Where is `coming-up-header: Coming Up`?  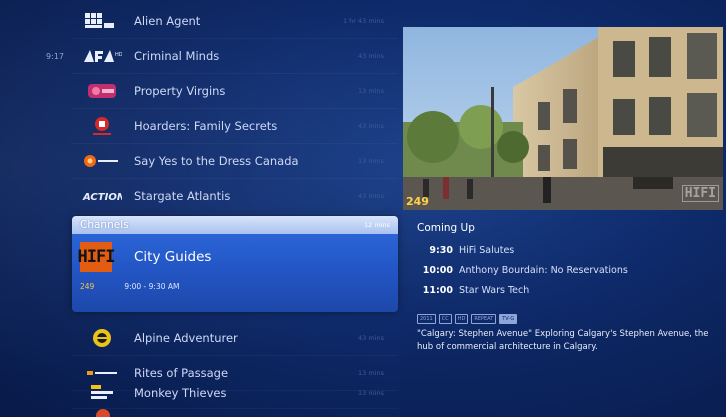 coming-up-header: Coming Up is located at coordinates (446, 228).